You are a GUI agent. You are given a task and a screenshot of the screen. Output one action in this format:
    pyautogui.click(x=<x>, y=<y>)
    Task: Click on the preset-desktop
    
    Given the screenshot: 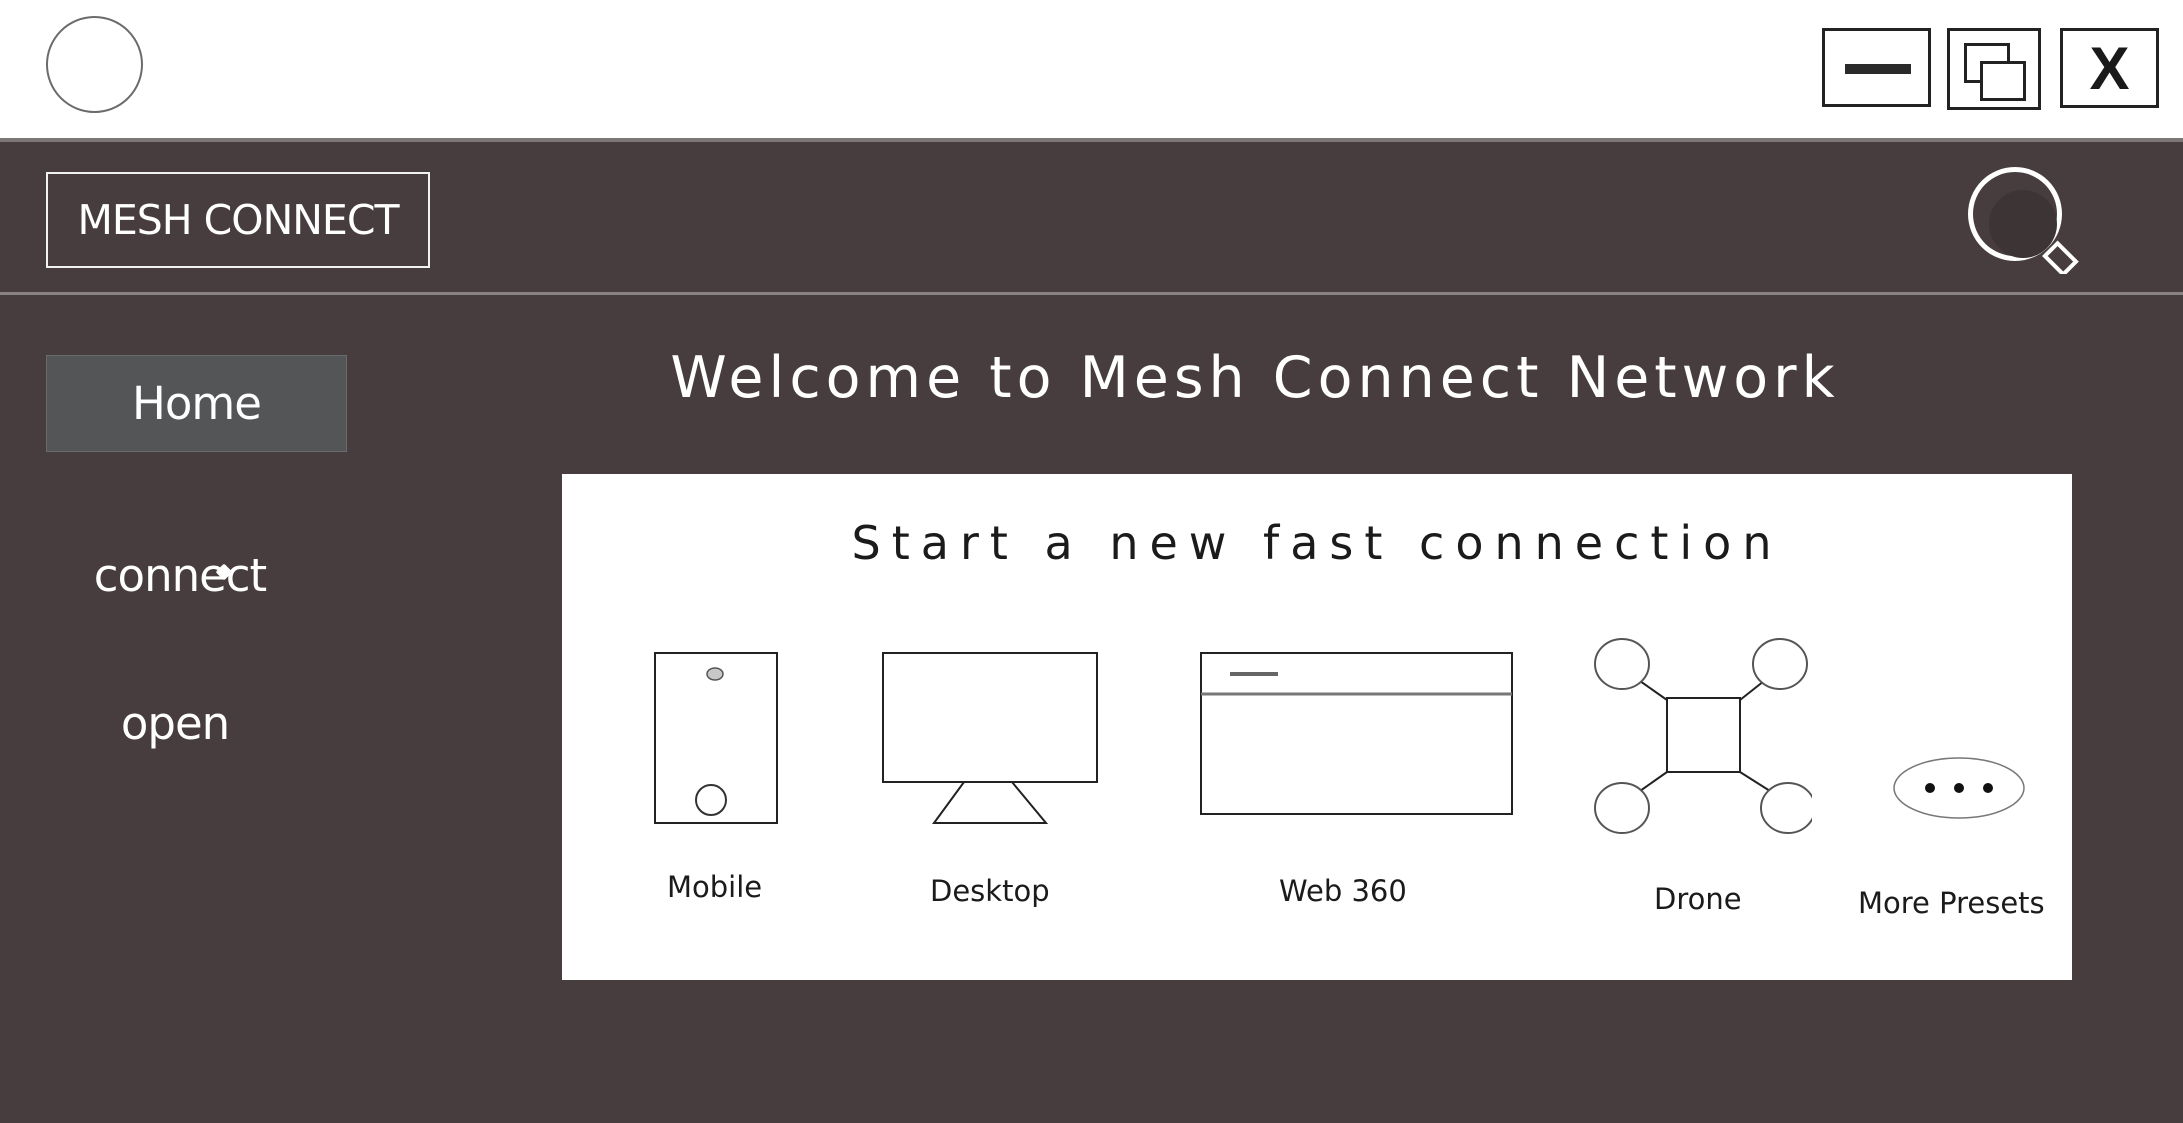 What is the action you would take?
    pyautogui.click(x=991, y=741)
    